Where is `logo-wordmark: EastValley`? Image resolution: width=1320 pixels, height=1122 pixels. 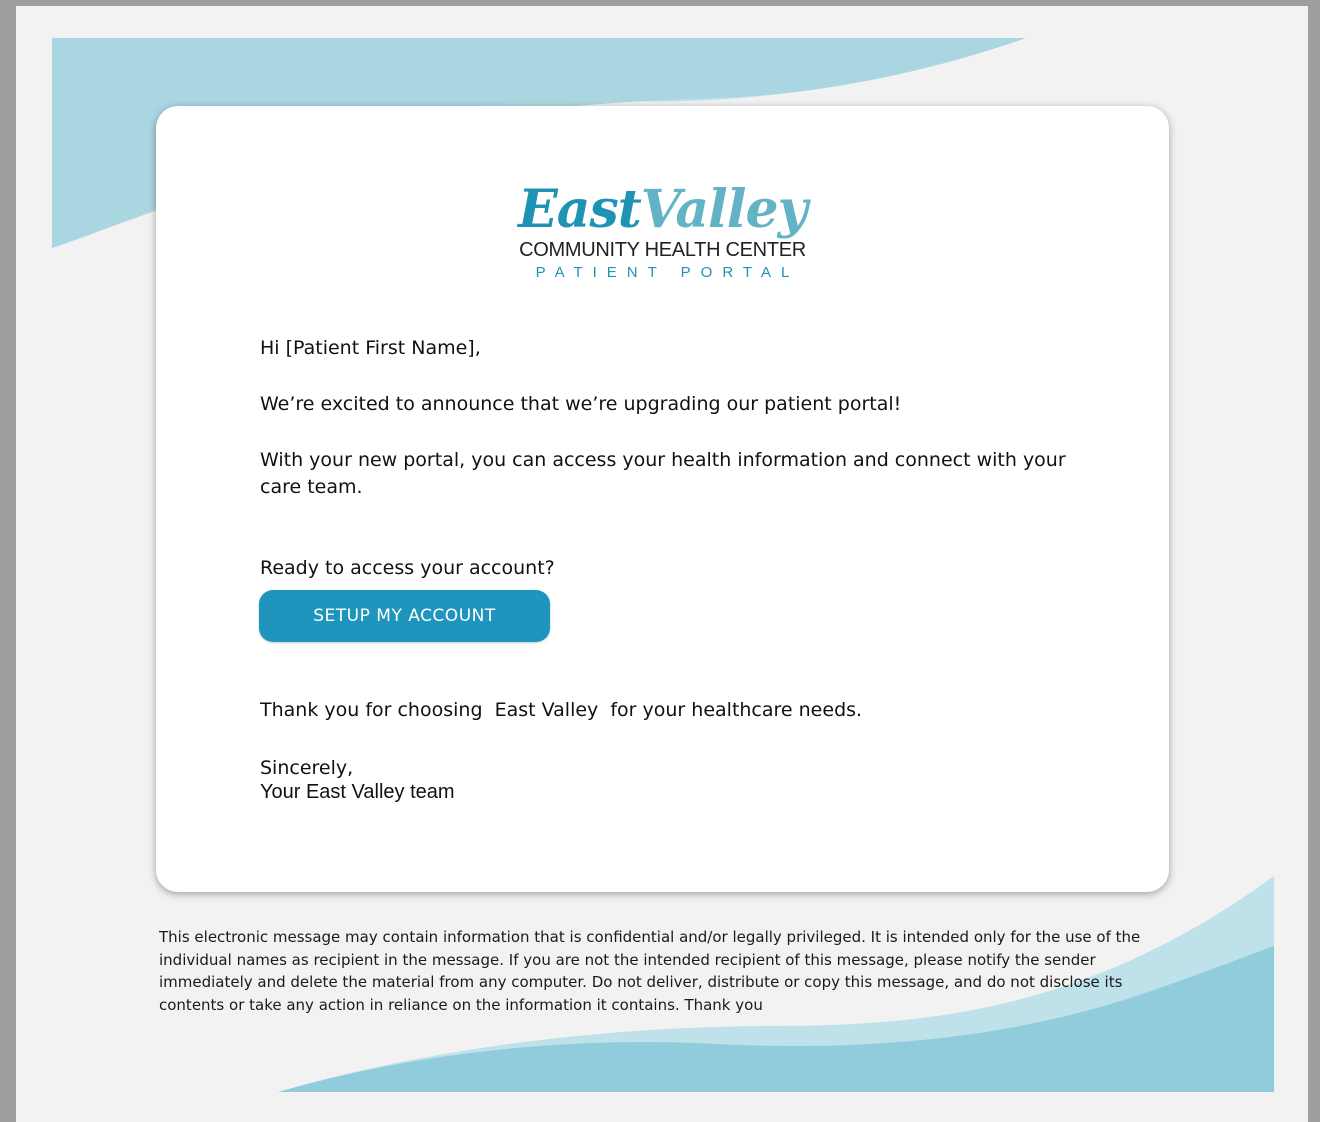 logo-wordmark: EastValley is located at coordinates (662, 210).